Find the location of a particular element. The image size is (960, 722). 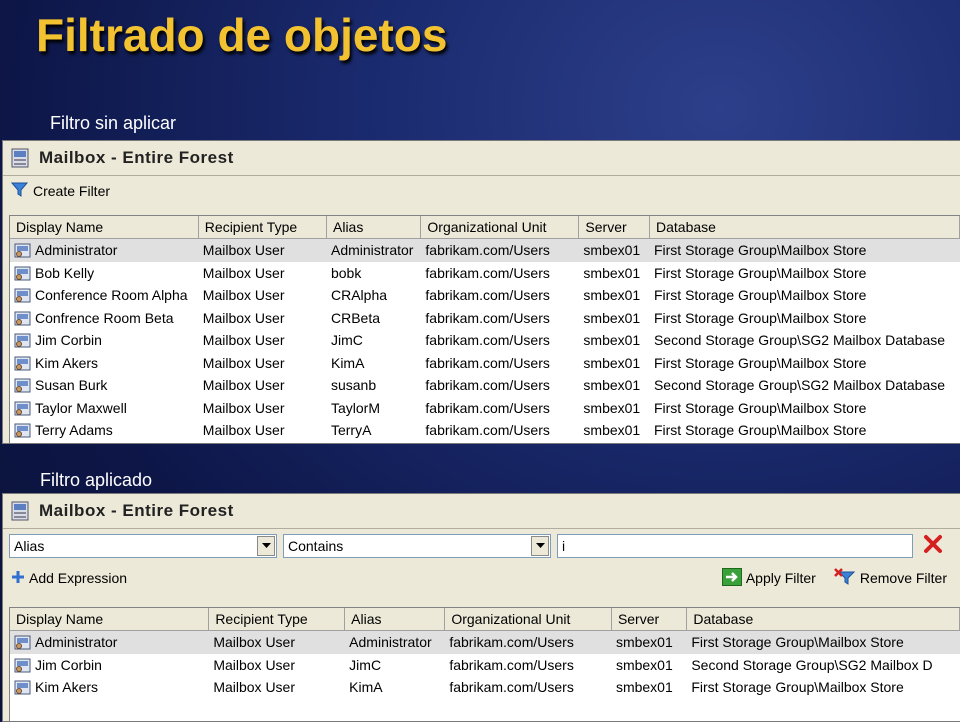

add-expression-button: Add Expression is located at coordinates (69, 578).